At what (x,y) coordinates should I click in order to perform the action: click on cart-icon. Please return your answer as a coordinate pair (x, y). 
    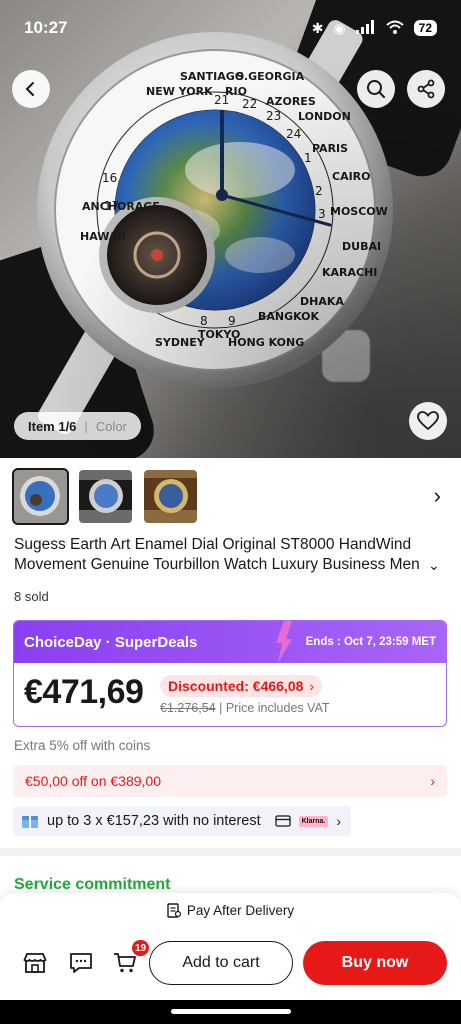
    Looking at the image, I should click on (125, 963).